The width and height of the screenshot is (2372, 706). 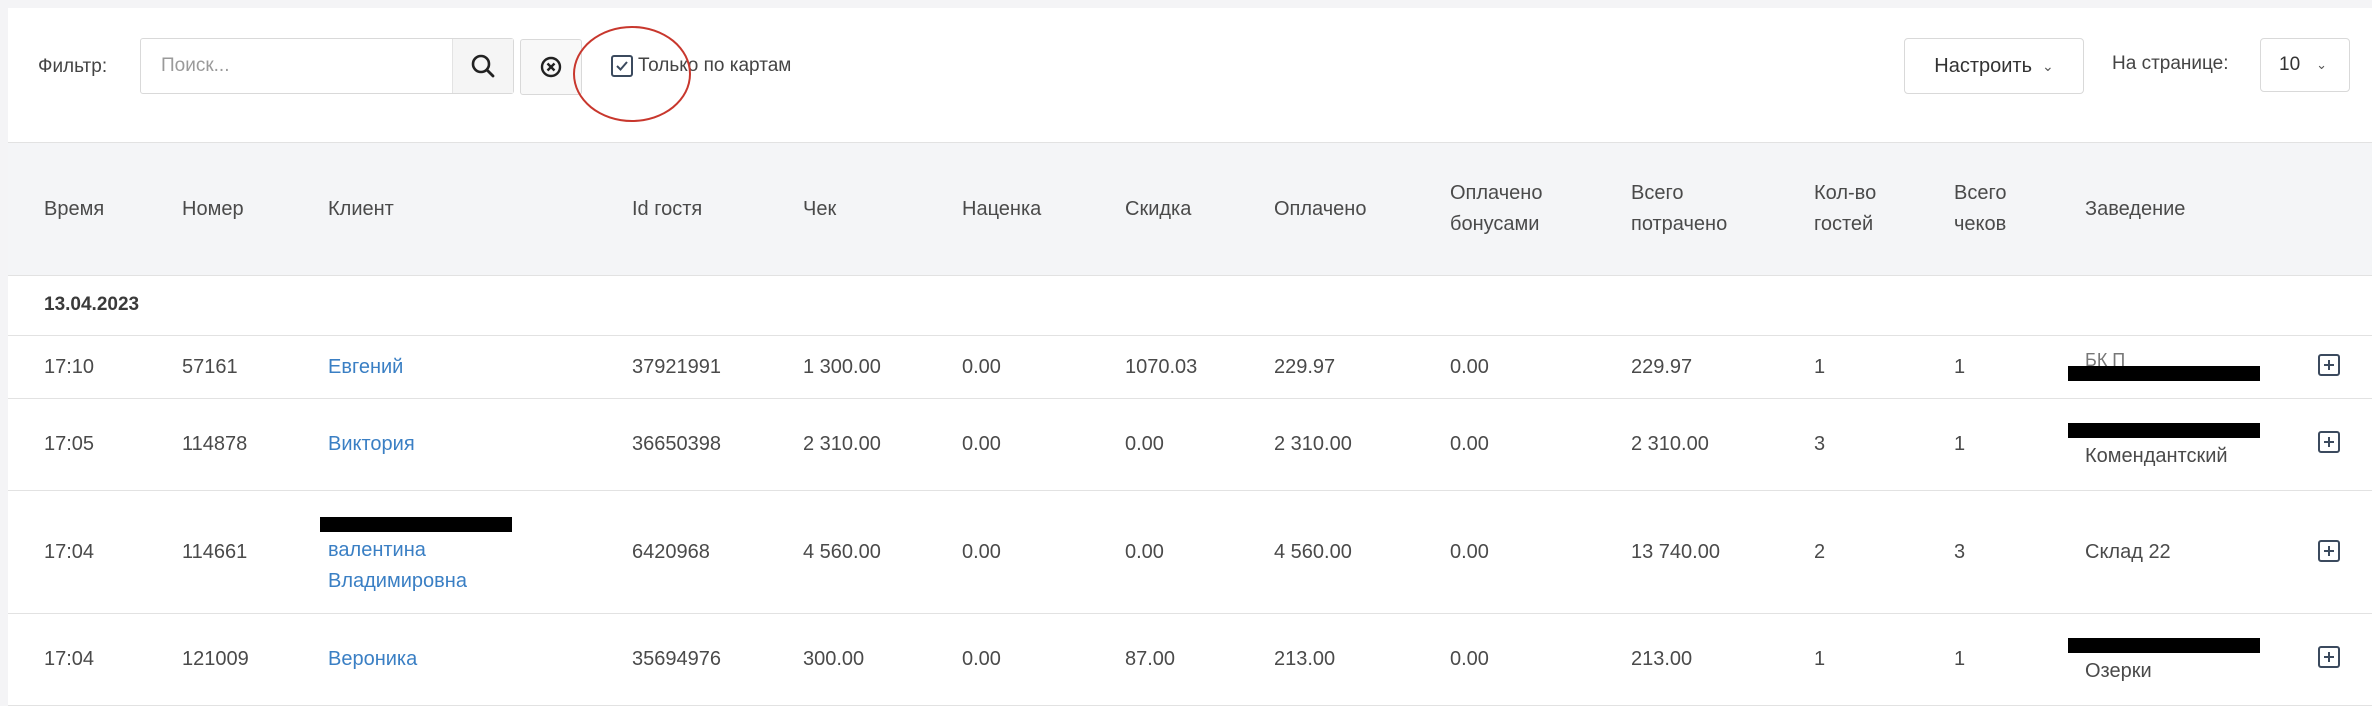 What do you see at coordinates (2305, 65) in the screenshot?
I see `per-page-select: 10 ⌄` at bounding box center [2305, 65].